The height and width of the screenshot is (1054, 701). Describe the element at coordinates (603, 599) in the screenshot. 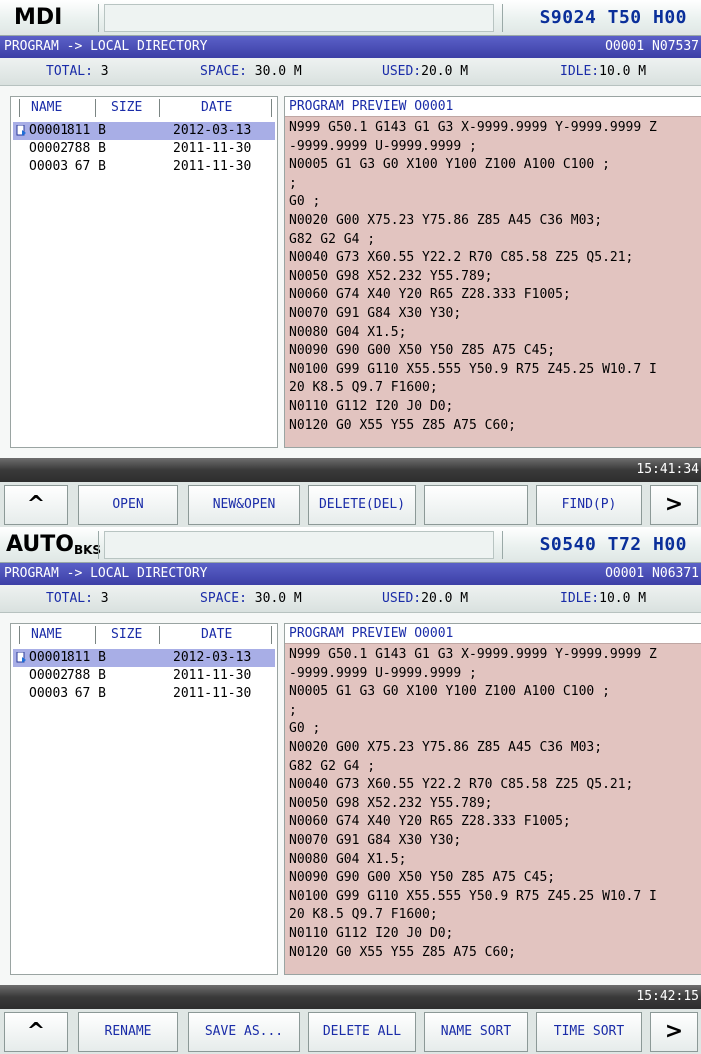

I see `stat-idle: IDLE:10.0 M` at that location.